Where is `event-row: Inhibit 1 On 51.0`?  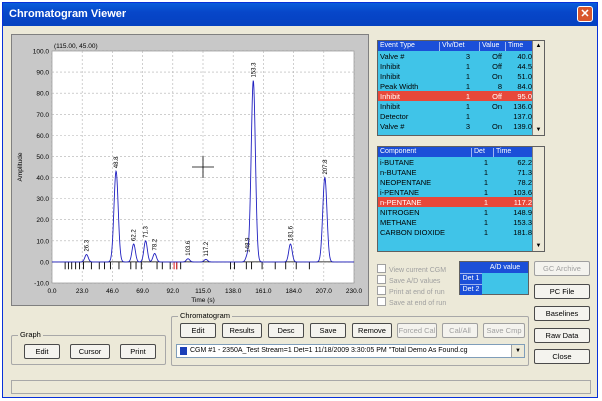
event-row: Inhibit 1 On 51.0 is located at coordinates (461, 76).